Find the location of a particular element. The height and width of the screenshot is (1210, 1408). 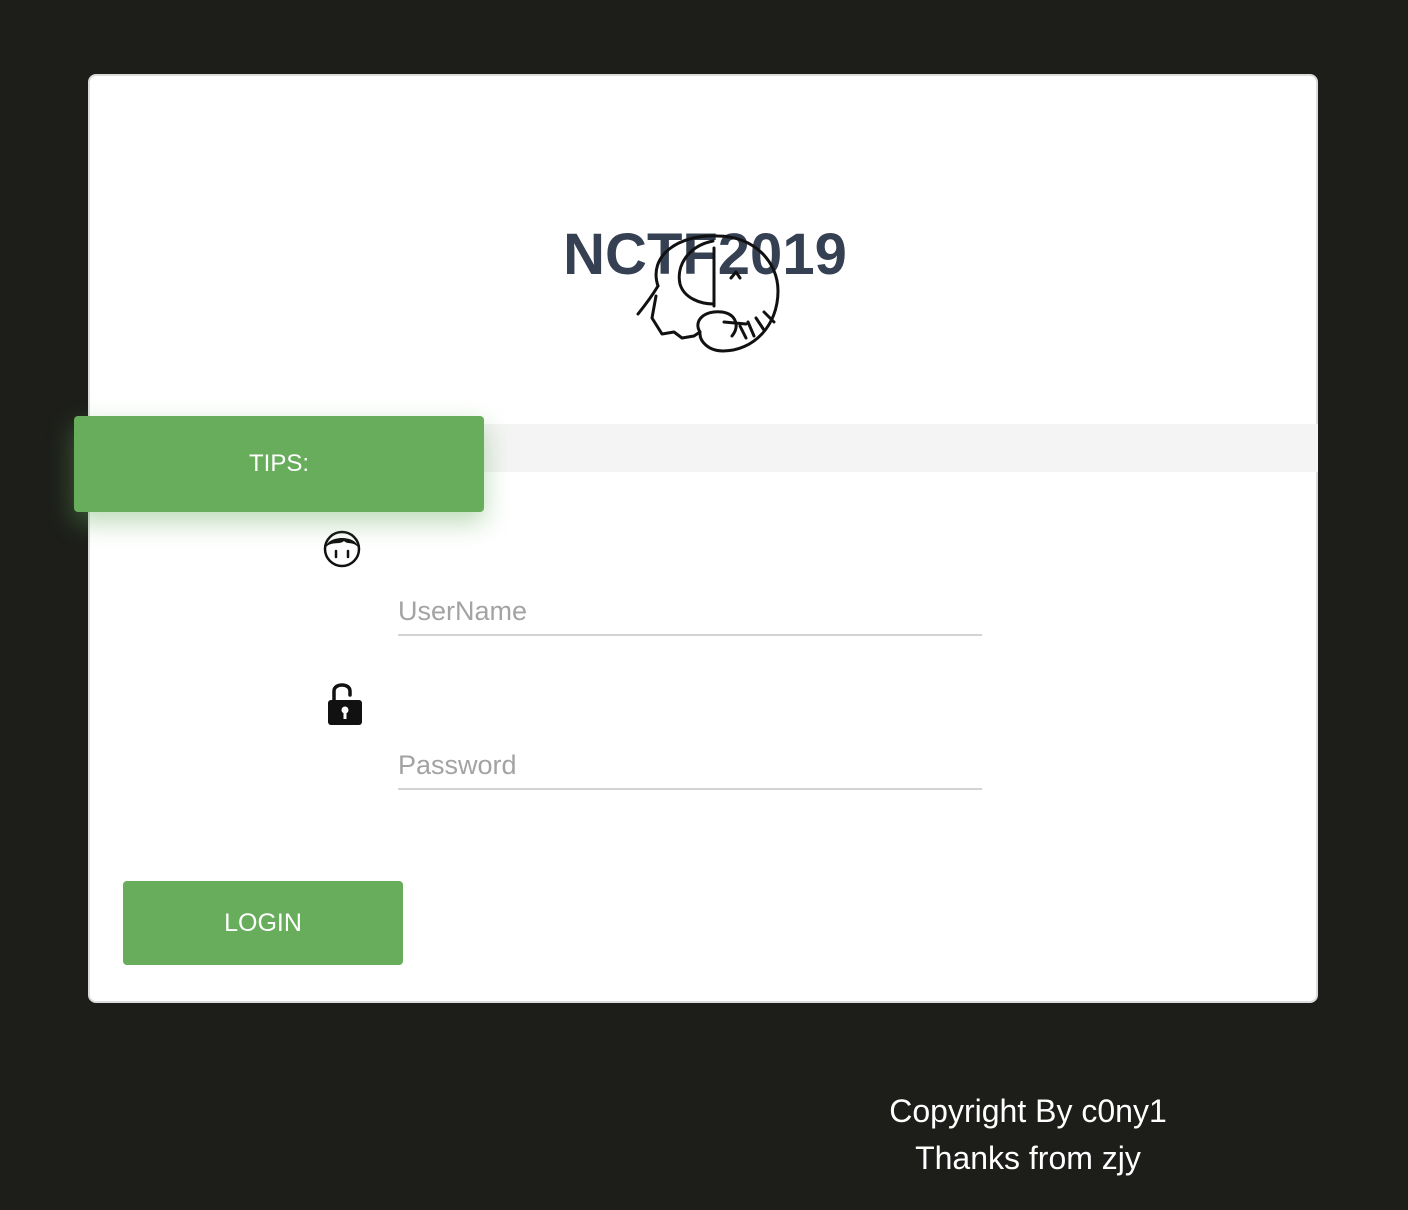

unlock-icon is located at coordinates (345, 704).